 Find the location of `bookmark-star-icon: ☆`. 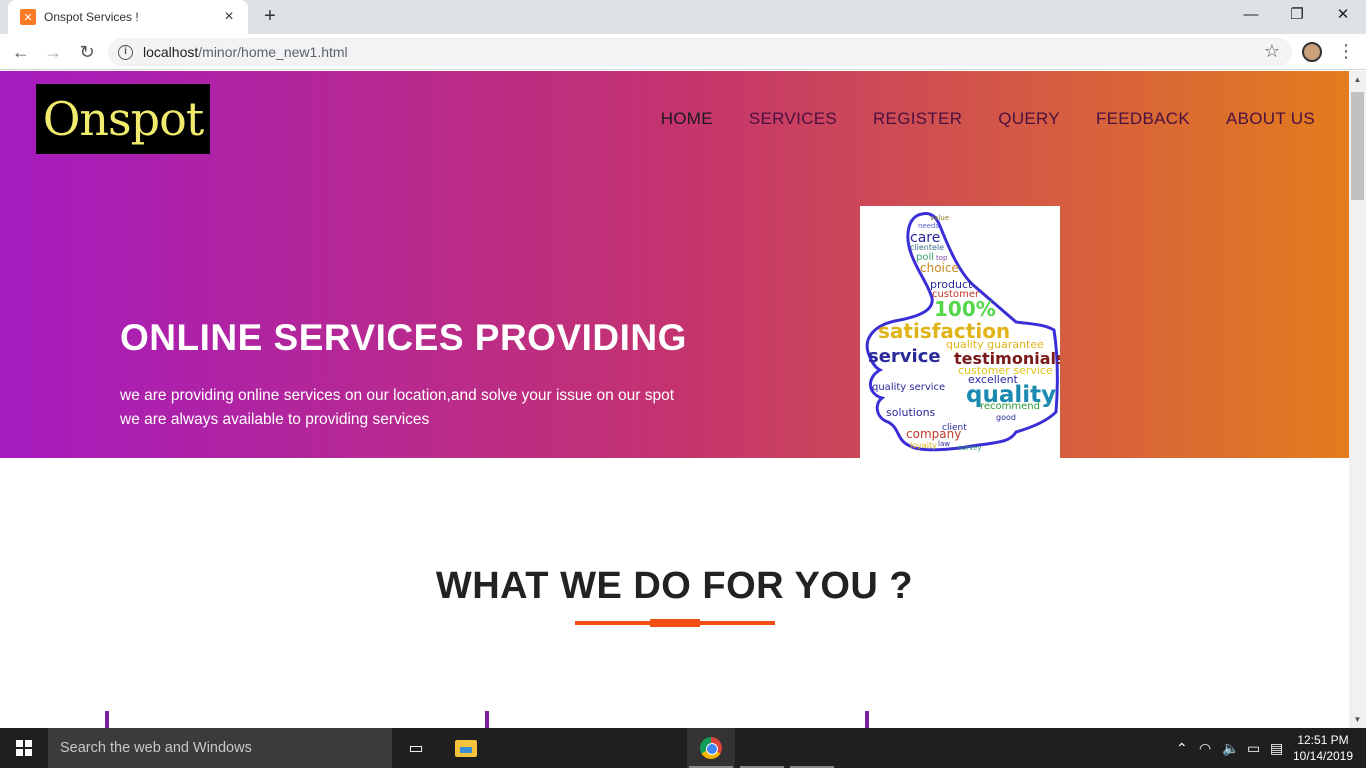

bookmark-star-icon: ☆ is located at coordinates (1272, 51).